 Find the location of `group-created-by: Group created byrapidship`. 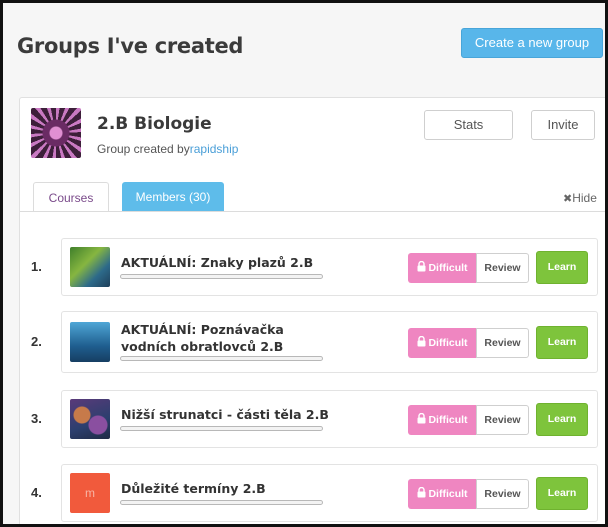

group-created-by: Group created byrapidship is located at coordinates (167, 149).